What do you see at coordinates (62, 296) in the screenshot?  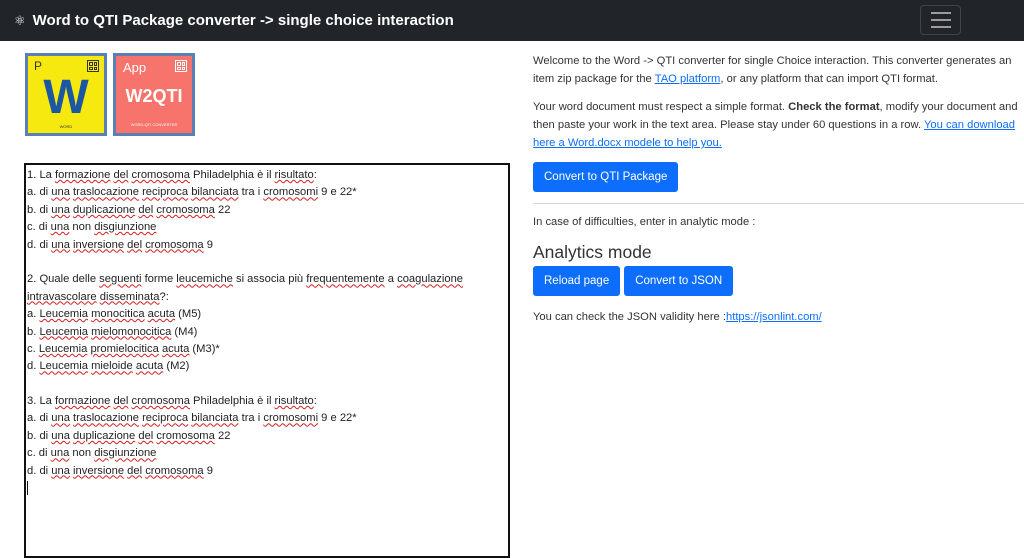 I see `misspelled-word: intravascolare` at bounding box center [62, 296].